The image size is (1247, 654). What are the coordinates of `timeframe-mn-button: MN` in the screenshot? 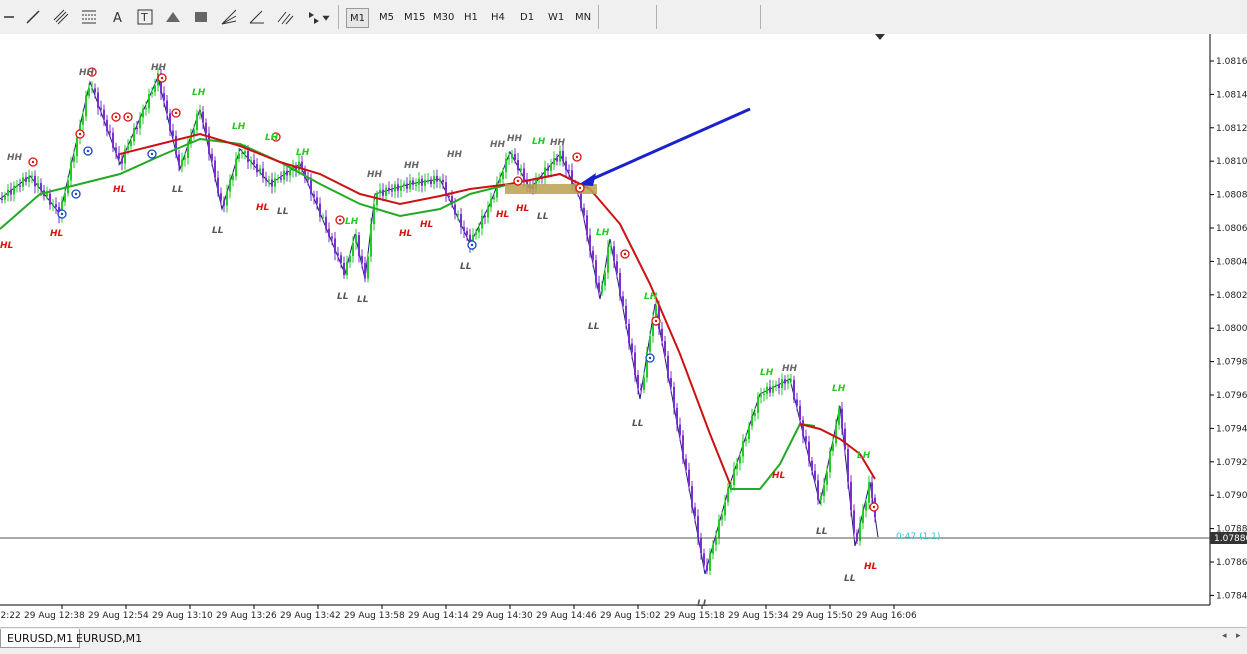 It's located at (583, 17).